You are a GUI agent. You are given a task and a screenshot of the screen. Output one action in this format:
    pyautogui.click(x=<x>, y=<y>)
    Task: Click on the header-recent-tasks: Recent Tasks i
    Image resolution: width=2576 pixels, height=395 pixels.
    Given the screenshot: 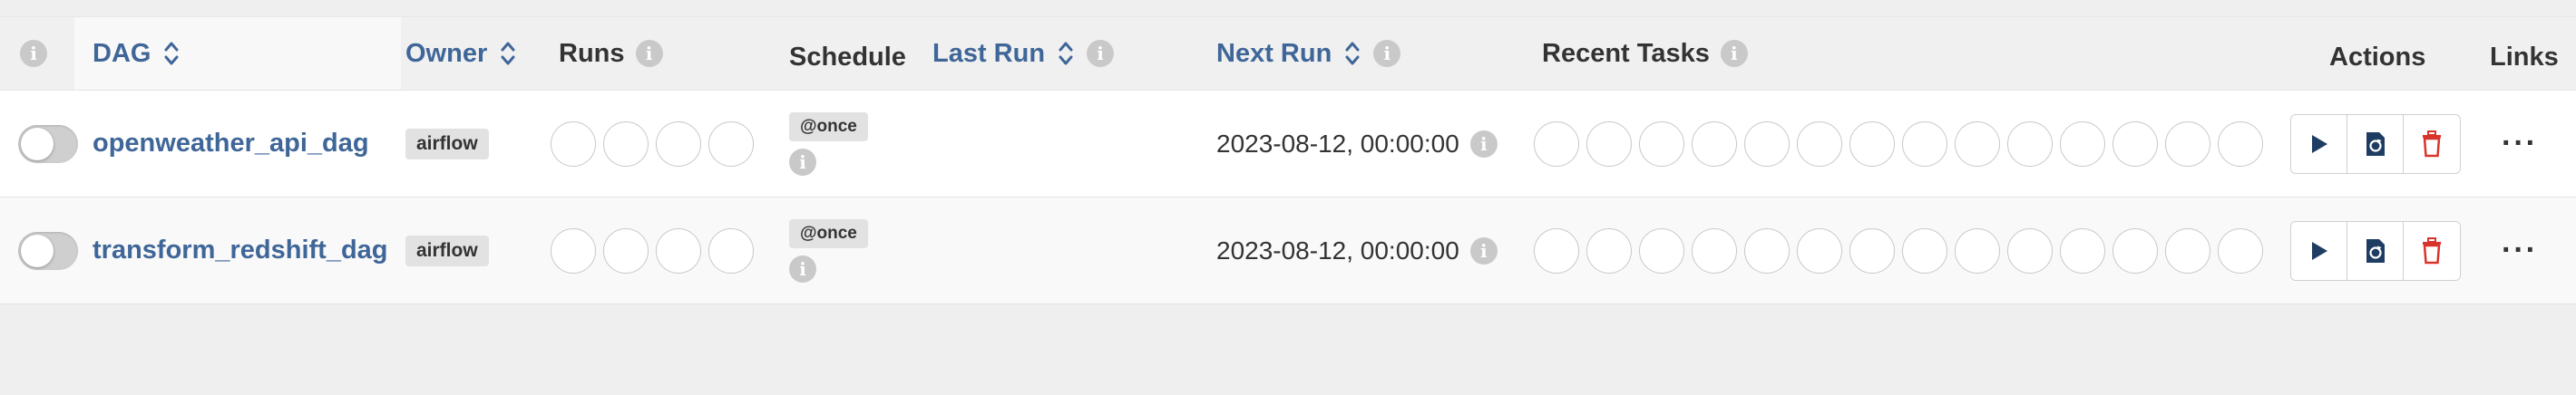 What is the action you would take?
    pyautogui.click(x=1645, y=53)
    